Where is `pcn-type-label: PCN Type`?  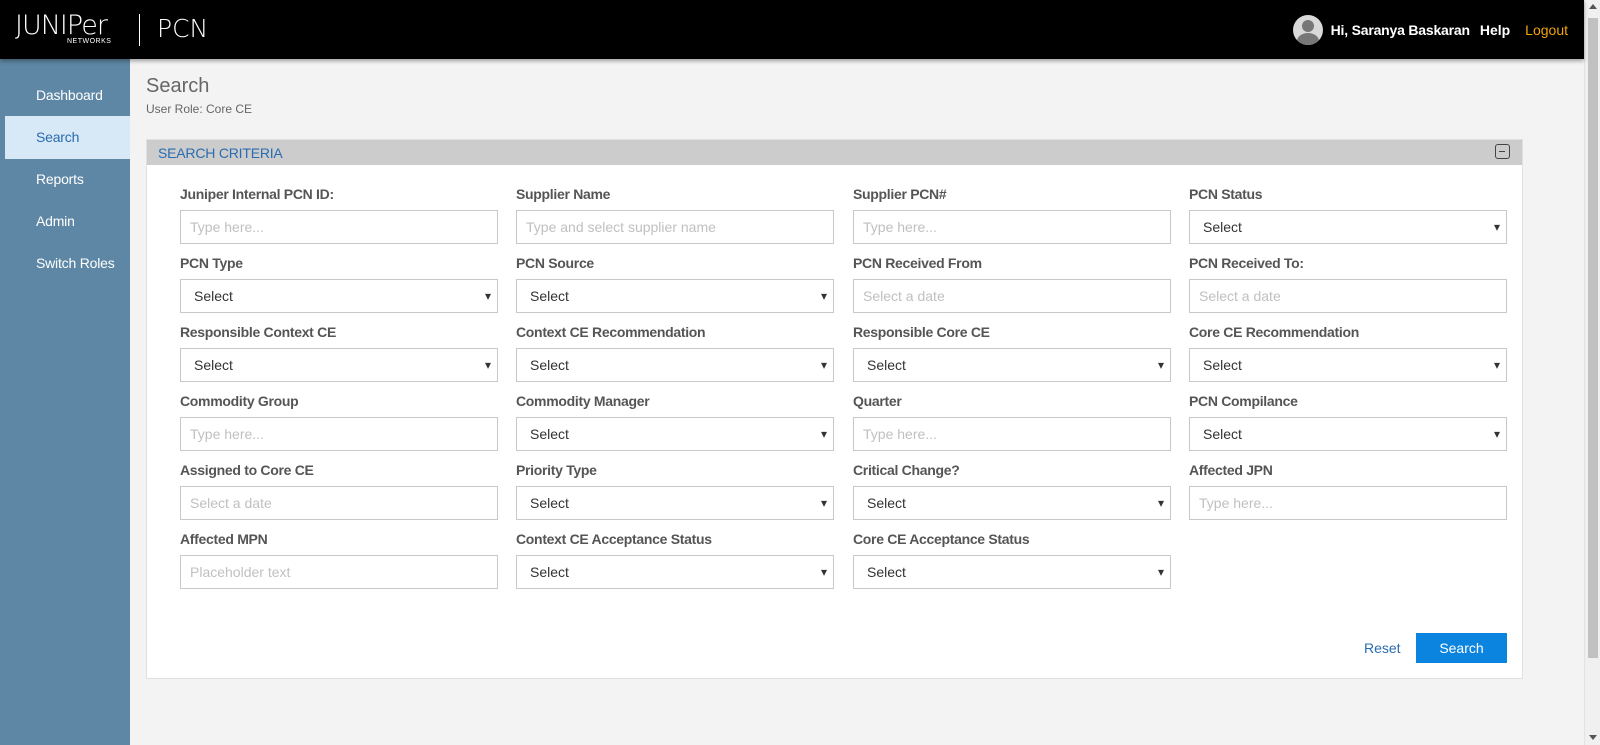
pcn-type-label: PCN Type is located at coordinates (211, 263).